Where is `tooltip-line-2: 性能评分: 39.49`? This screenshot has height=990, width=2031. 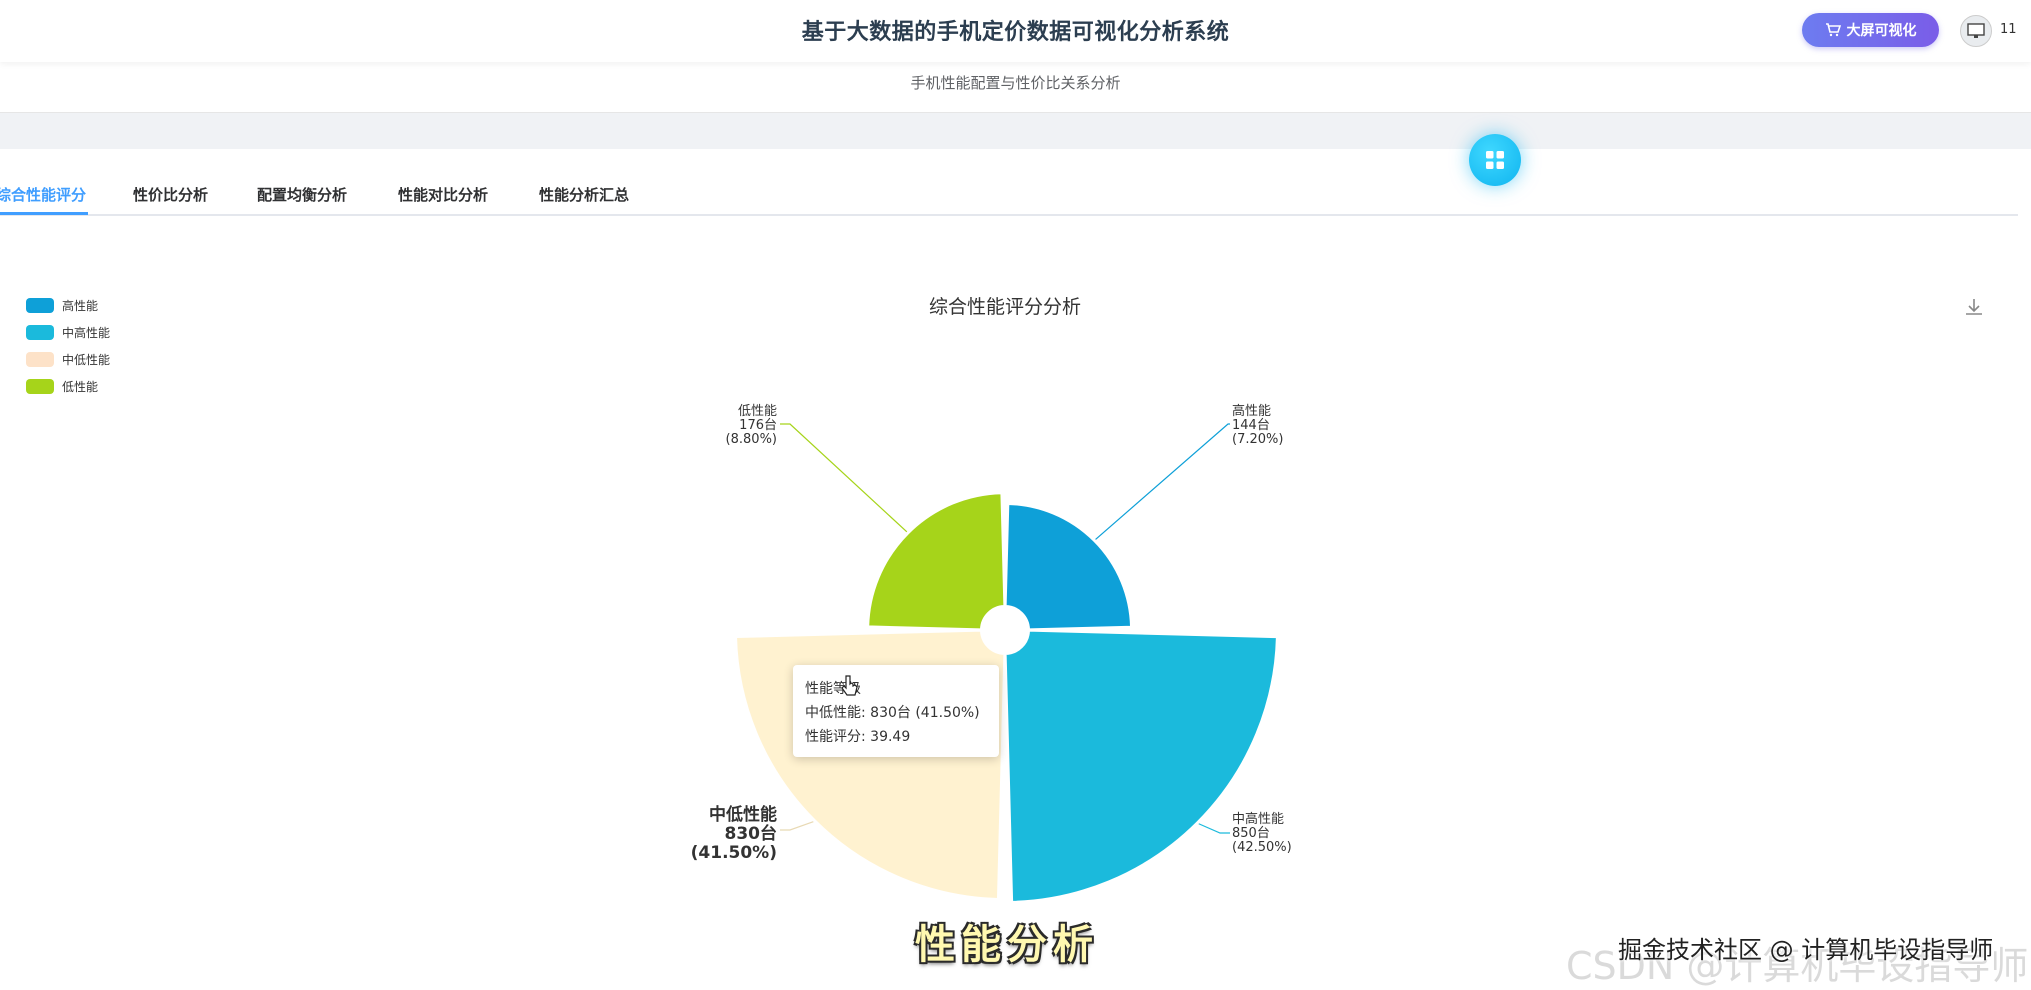
tooltip-line-2: 性能评分: 39.49 is located at coordinates (858, 737).